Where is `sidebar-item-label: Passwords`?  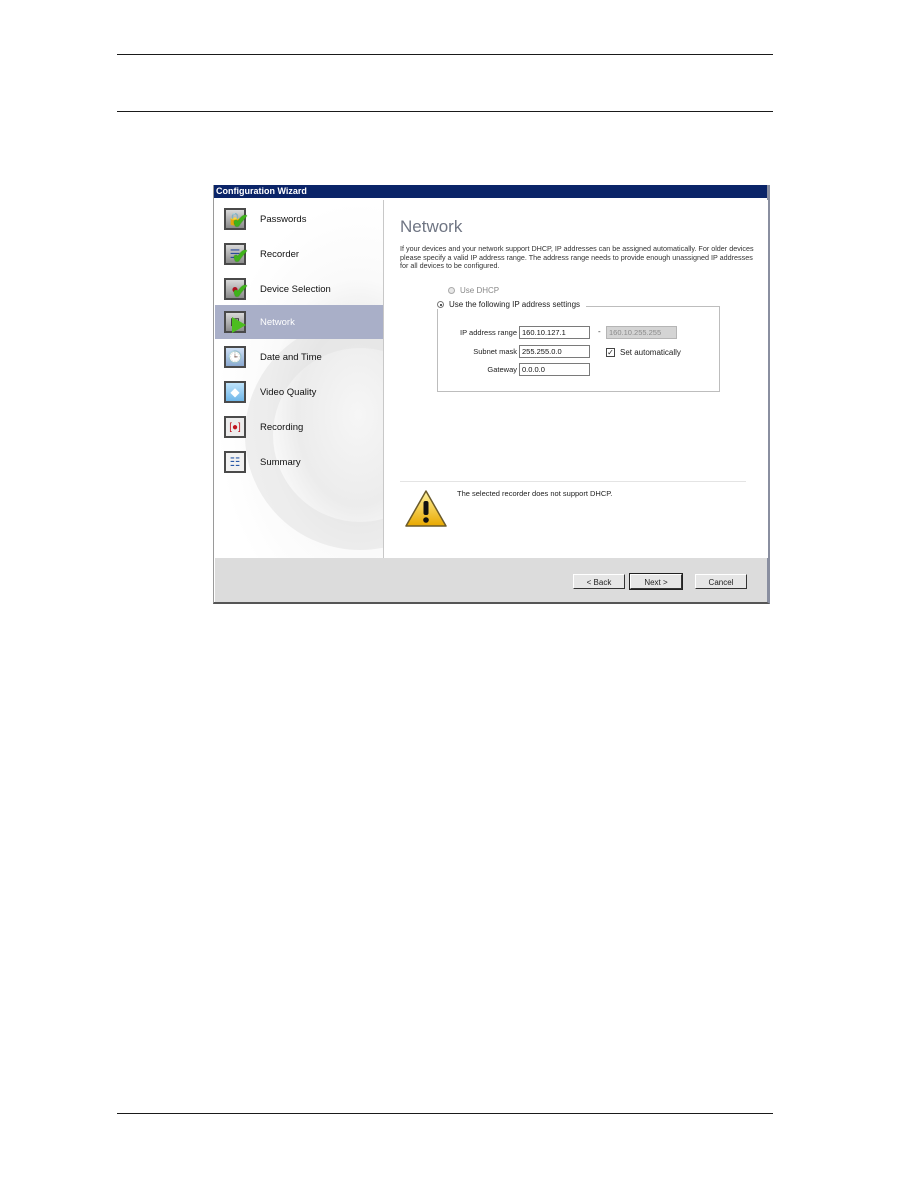 sidebar-item-label: Passwords is located at coordinates (283, 219).